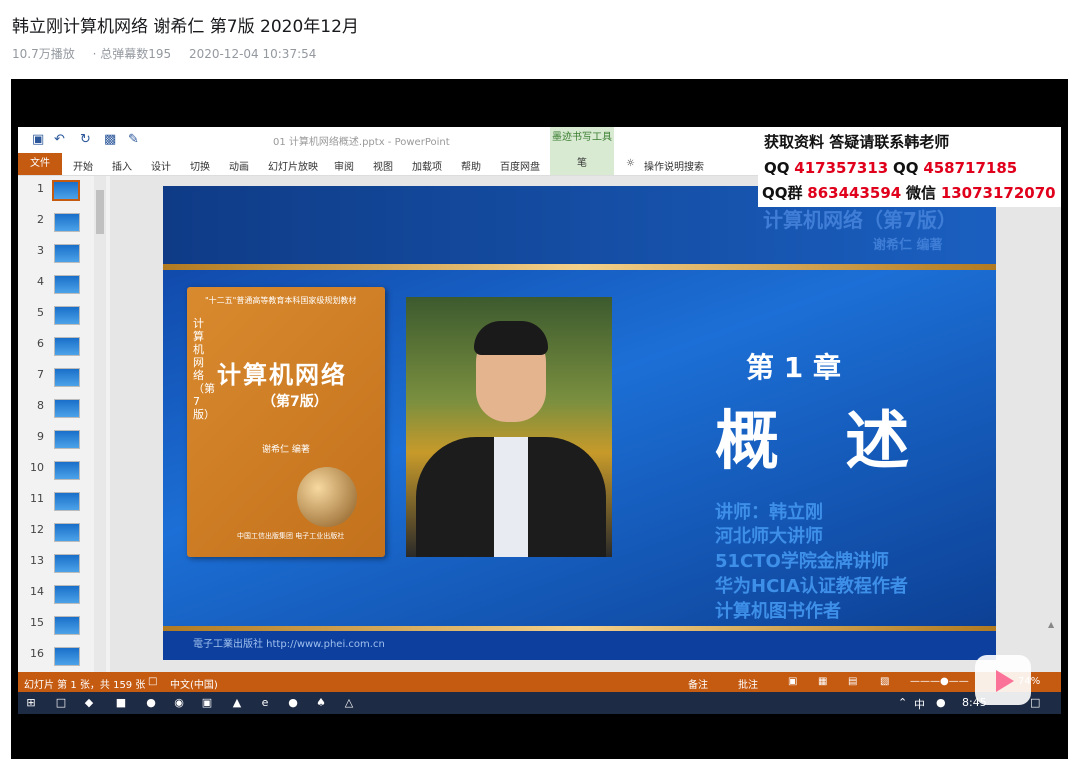 Image resolution: width=1077 pixels, height=767 pixels. Describe the element at coordinates (383, 165) in the screenshot. I see `tab-view: 视图` at that location.